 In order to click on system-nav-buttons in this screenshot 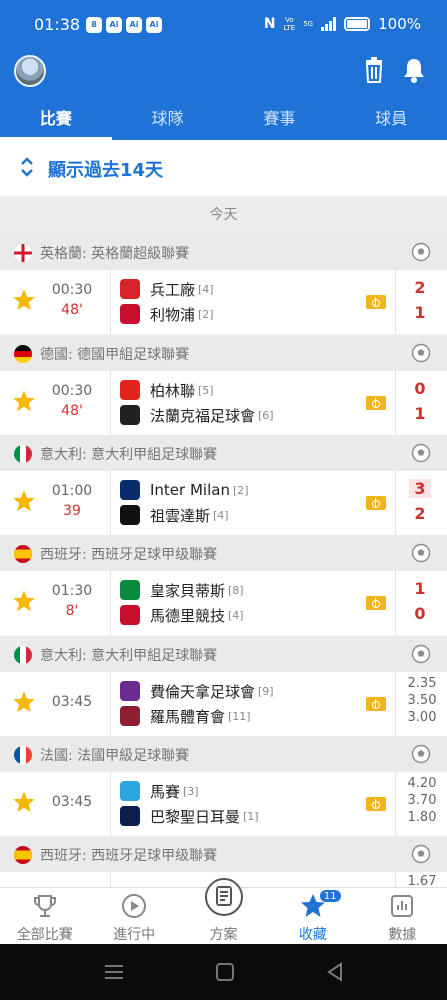, I will do `click(223, 972)`.